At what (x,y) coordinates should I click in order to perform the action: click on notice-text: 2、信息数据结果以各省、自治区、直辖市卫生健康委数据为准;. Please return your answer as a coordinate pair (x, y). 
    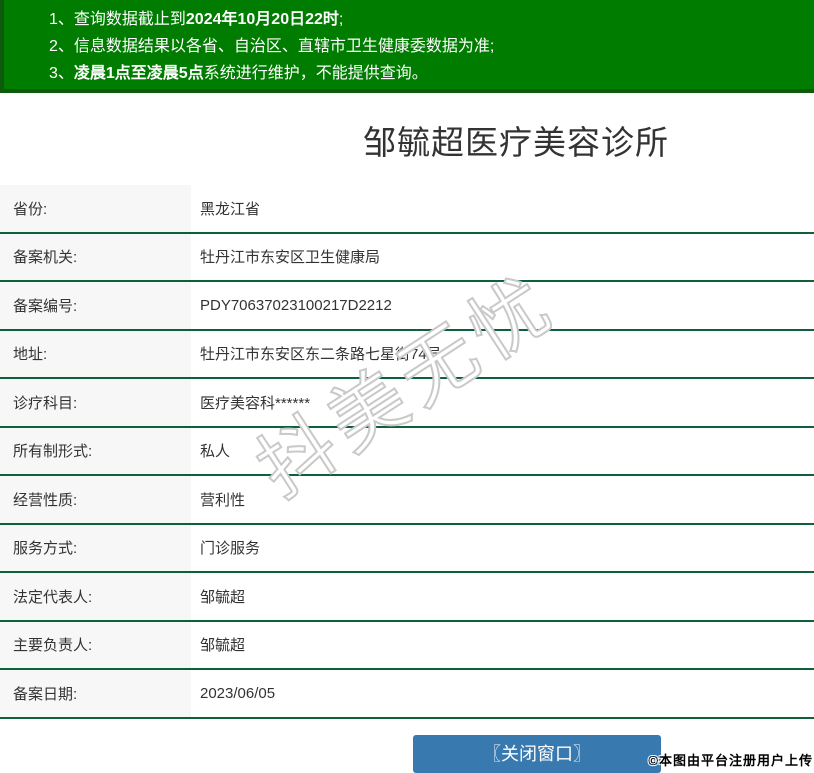
    Looking at the image, I should click on (272, 46).